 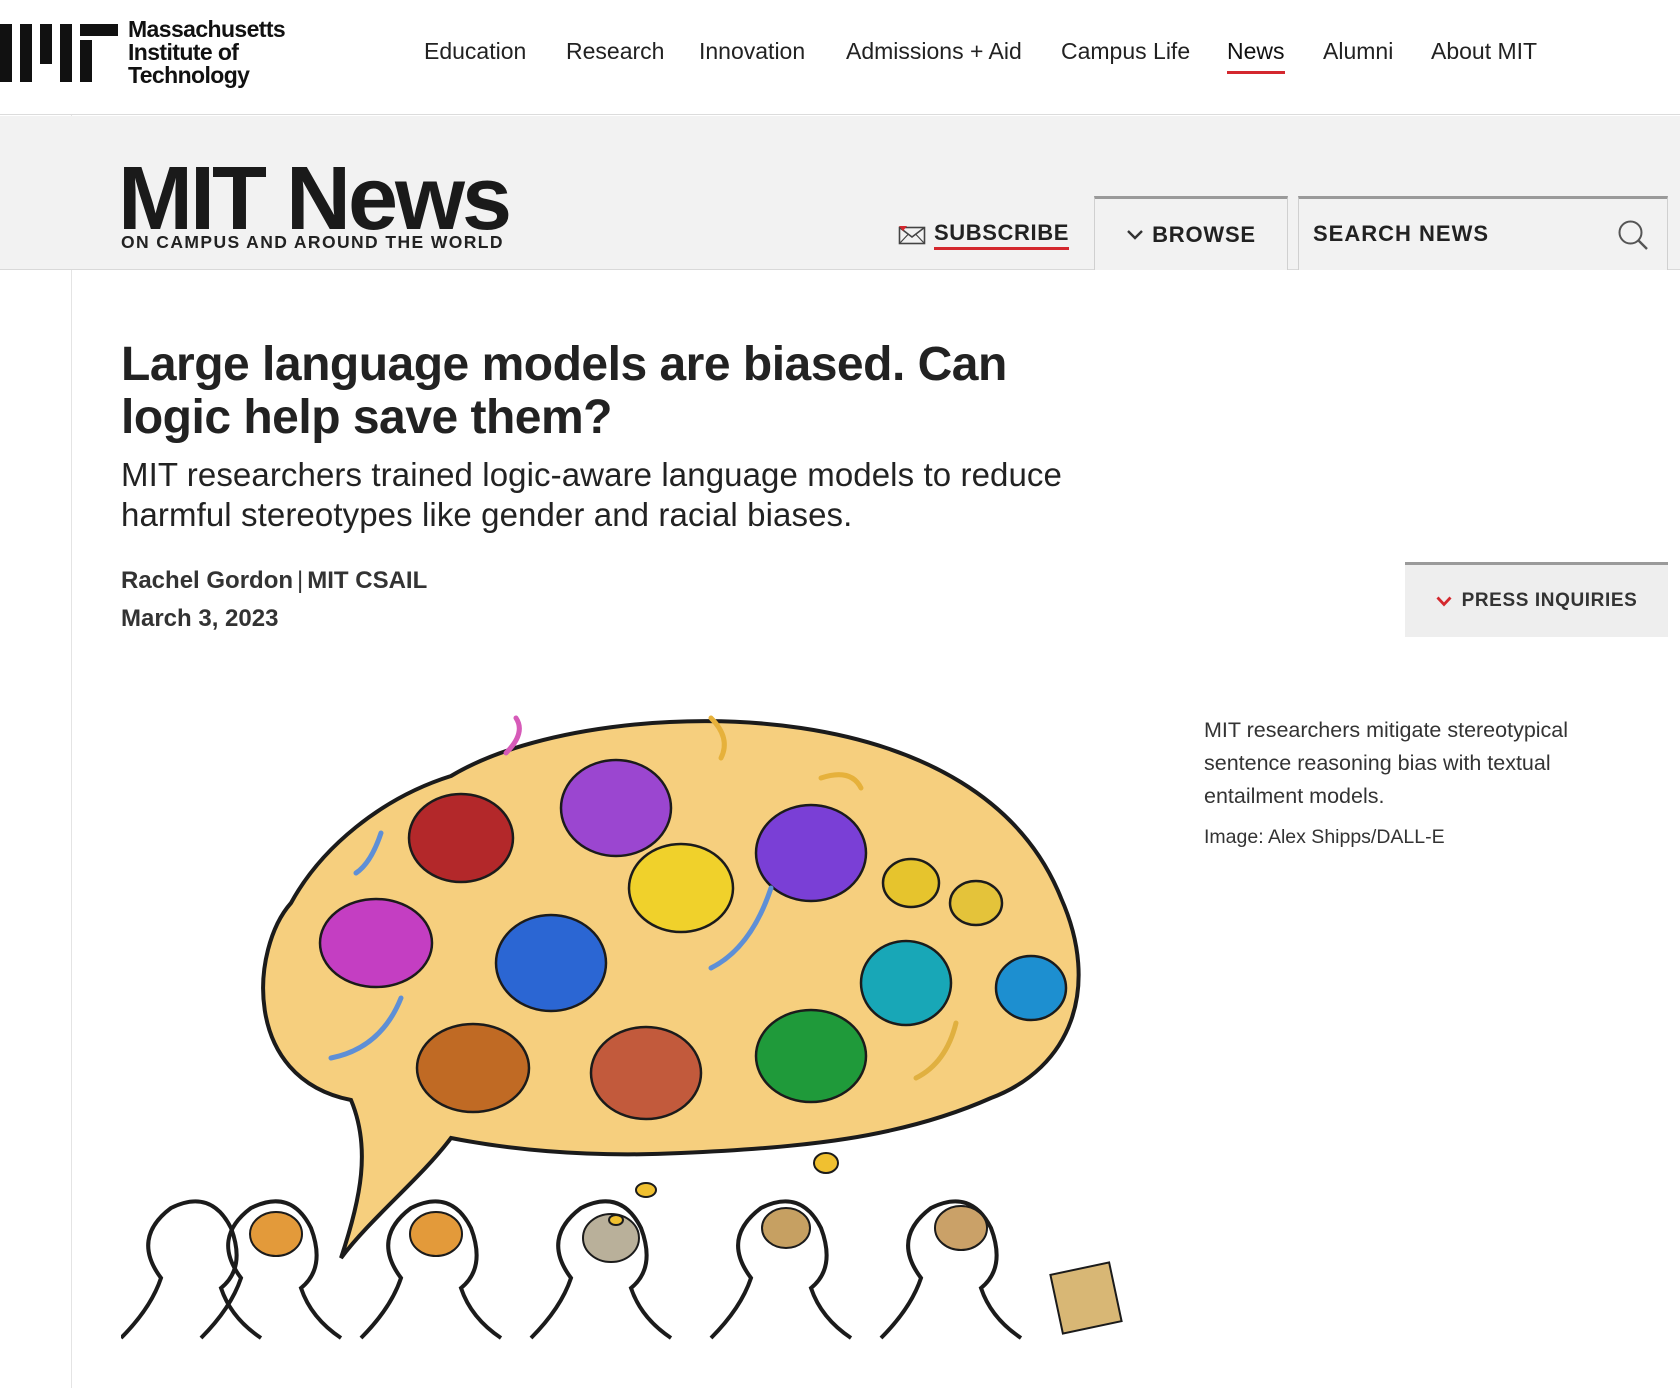 I want to click on search-input, so click(x=1458, y=234).